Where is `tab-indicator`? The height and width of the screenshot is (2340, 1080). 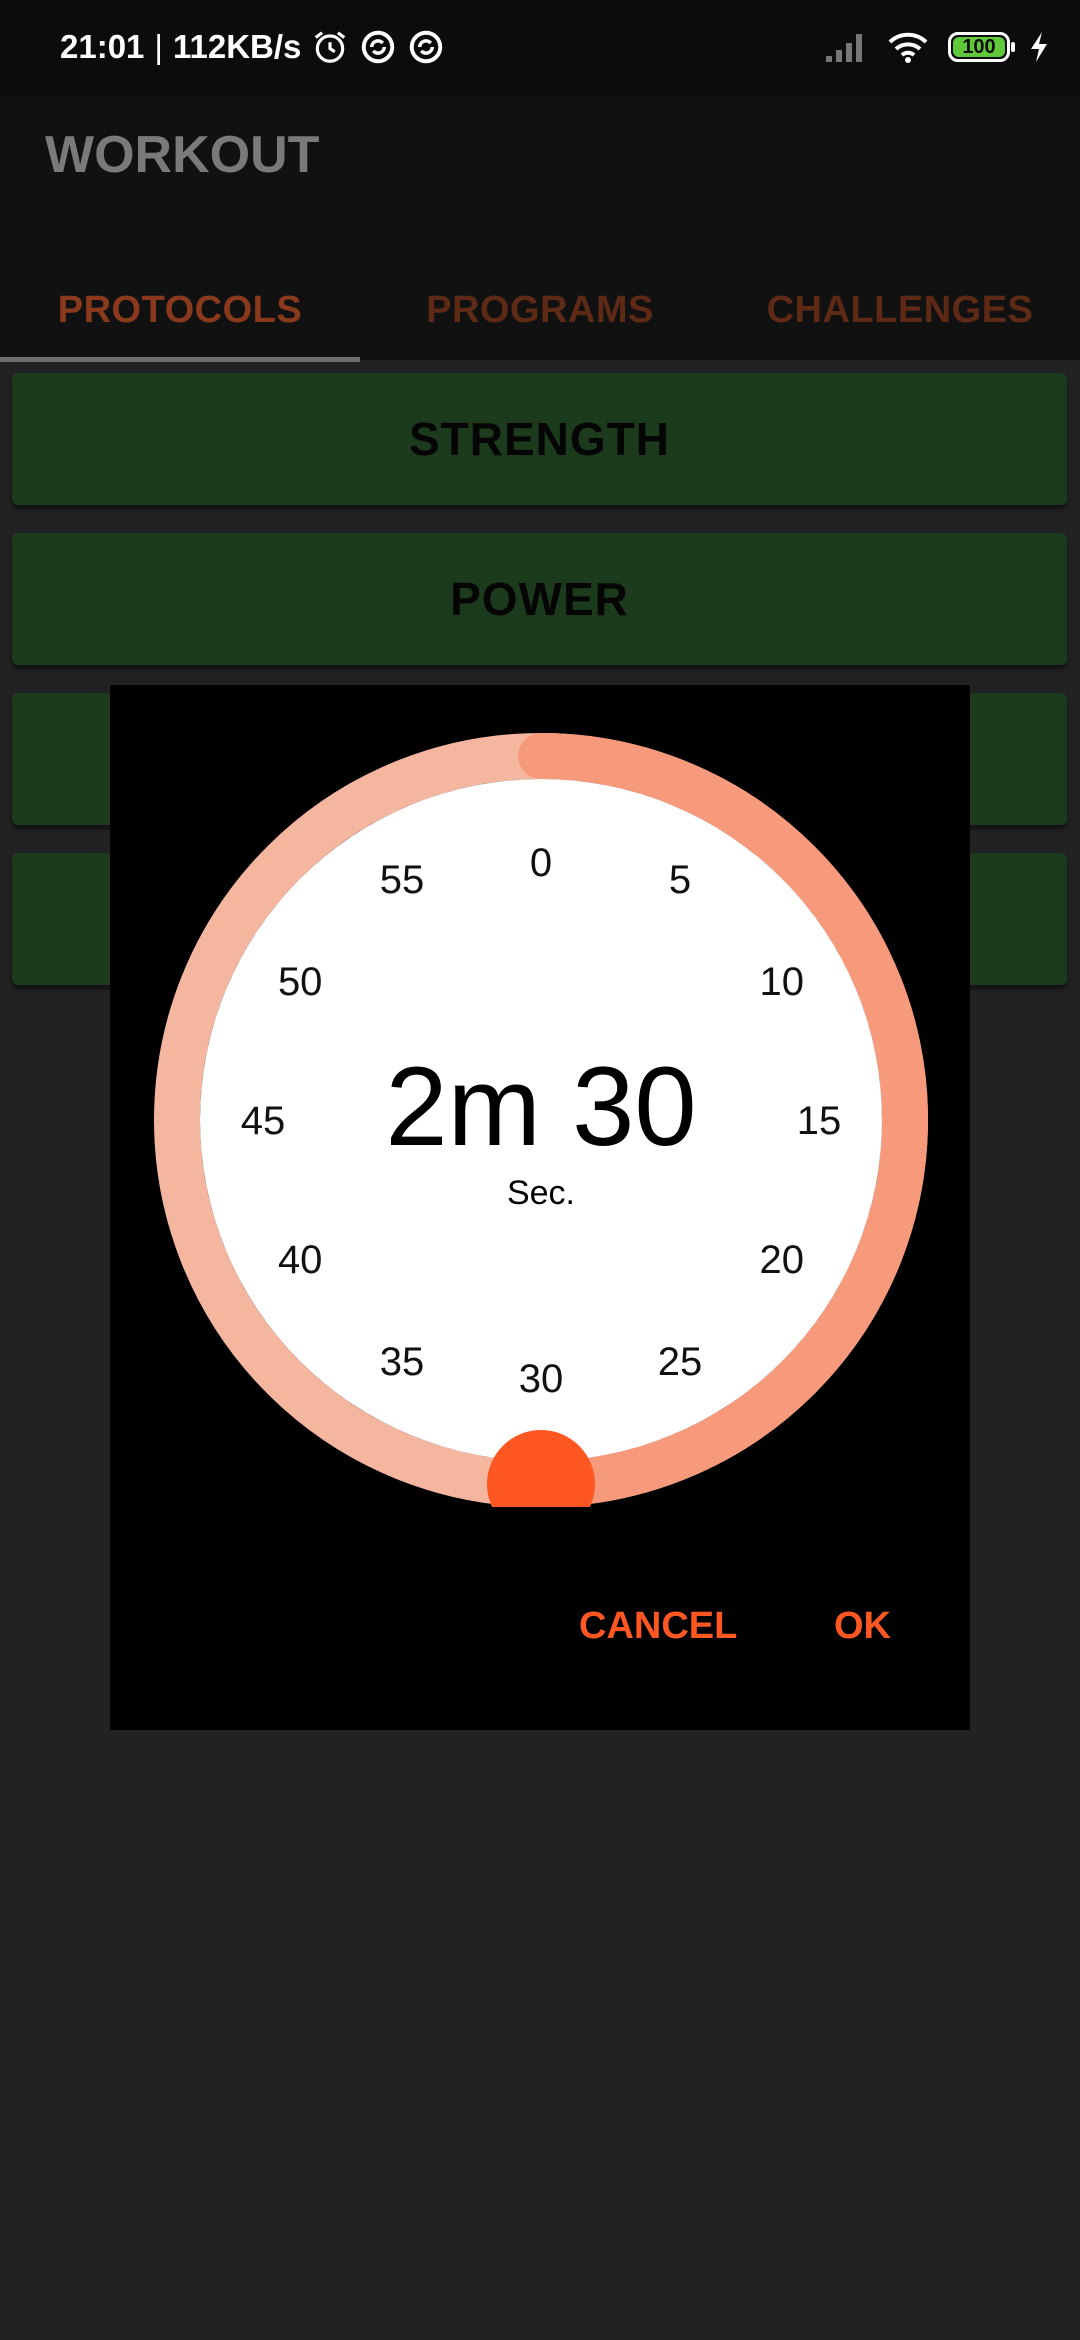 tab-indicator is located at coordinates (180, 359).